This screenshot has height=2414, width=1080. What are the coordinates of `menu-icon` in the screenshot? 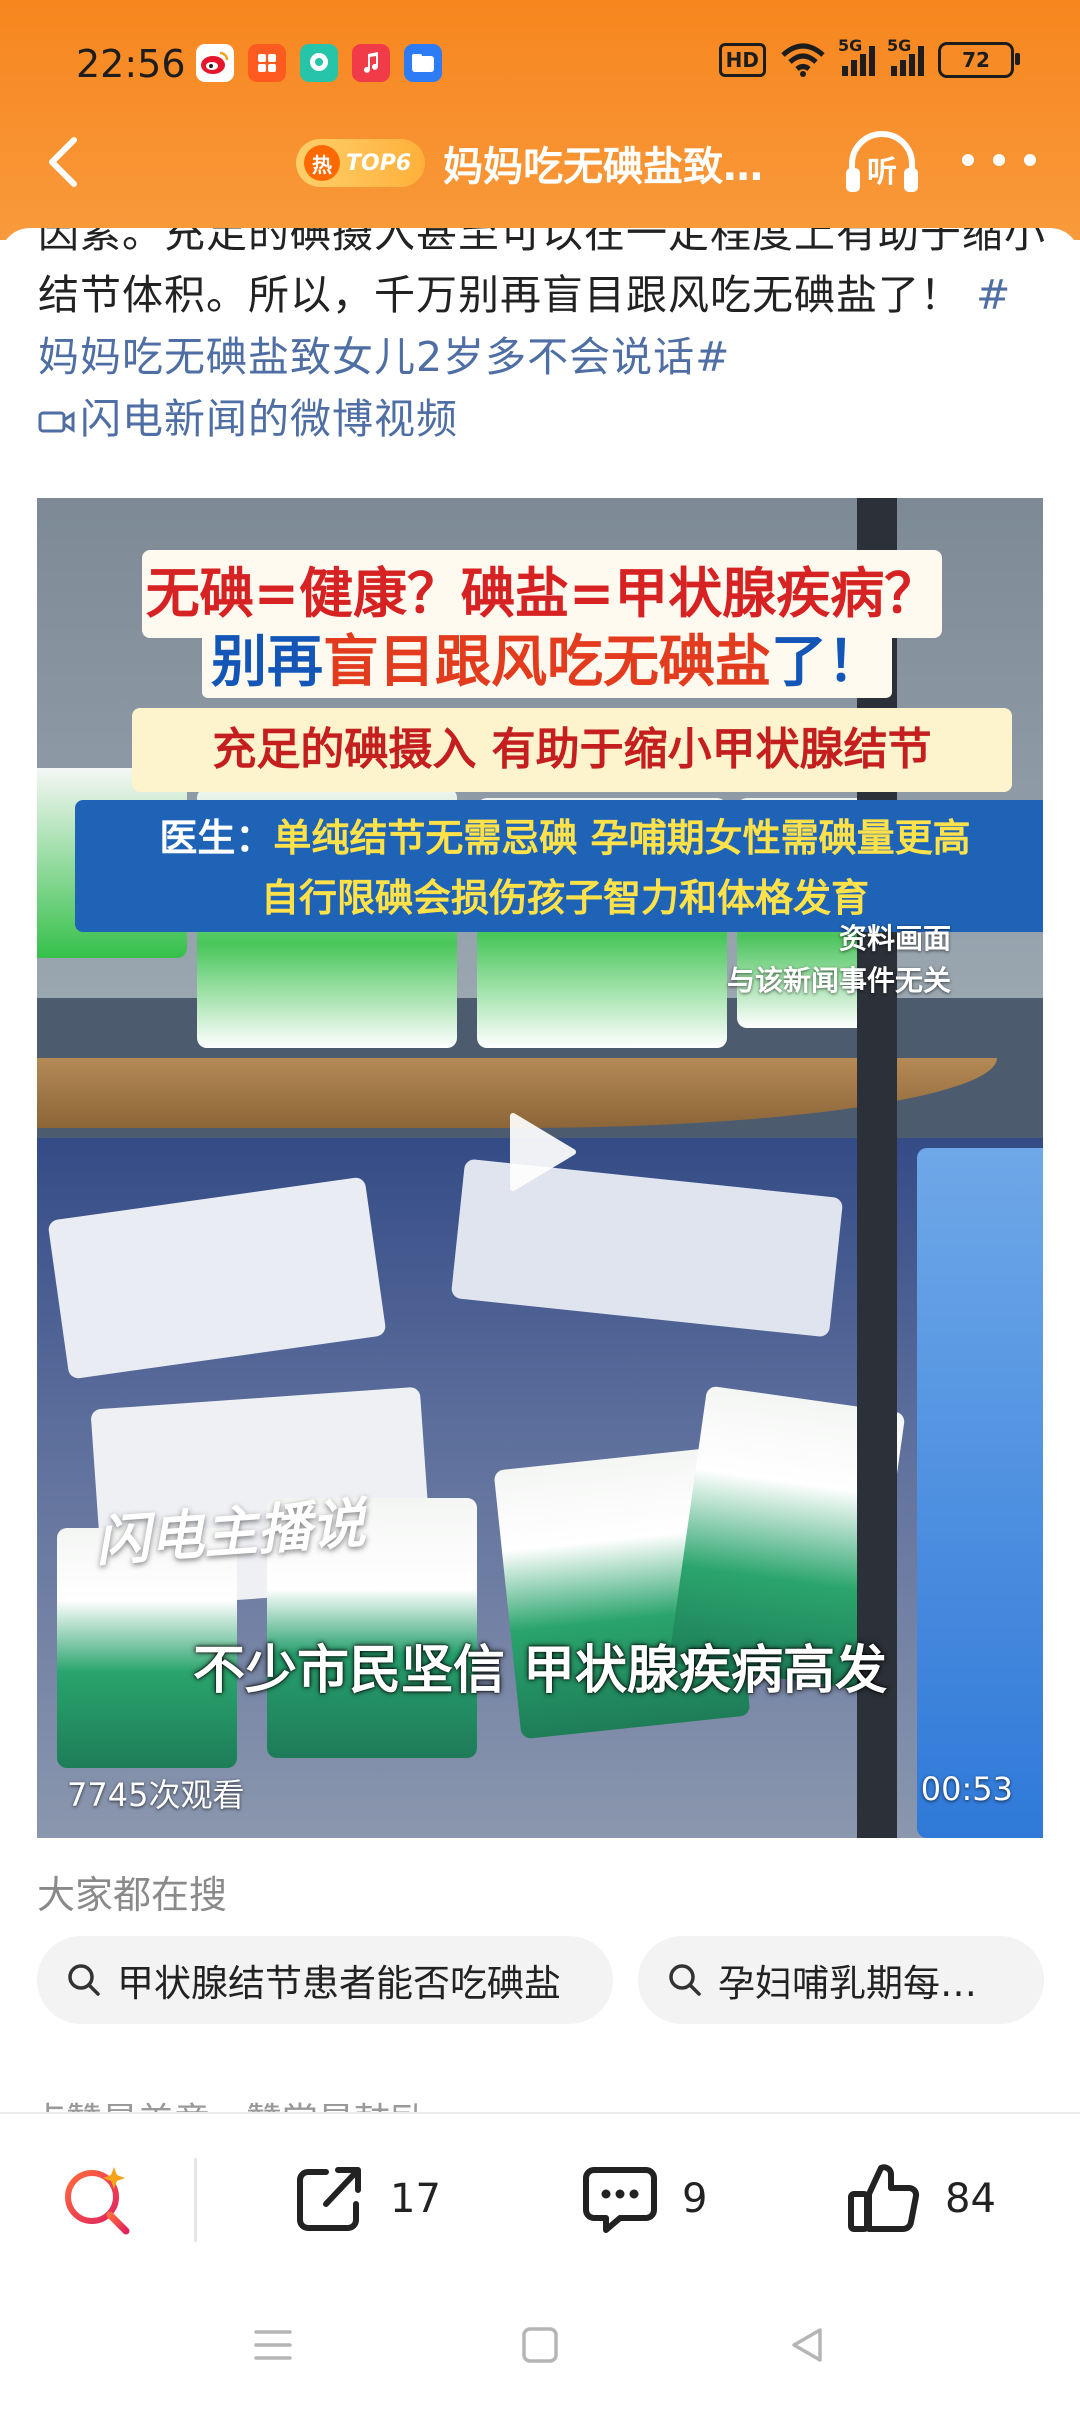 It's located at (273, 2345).